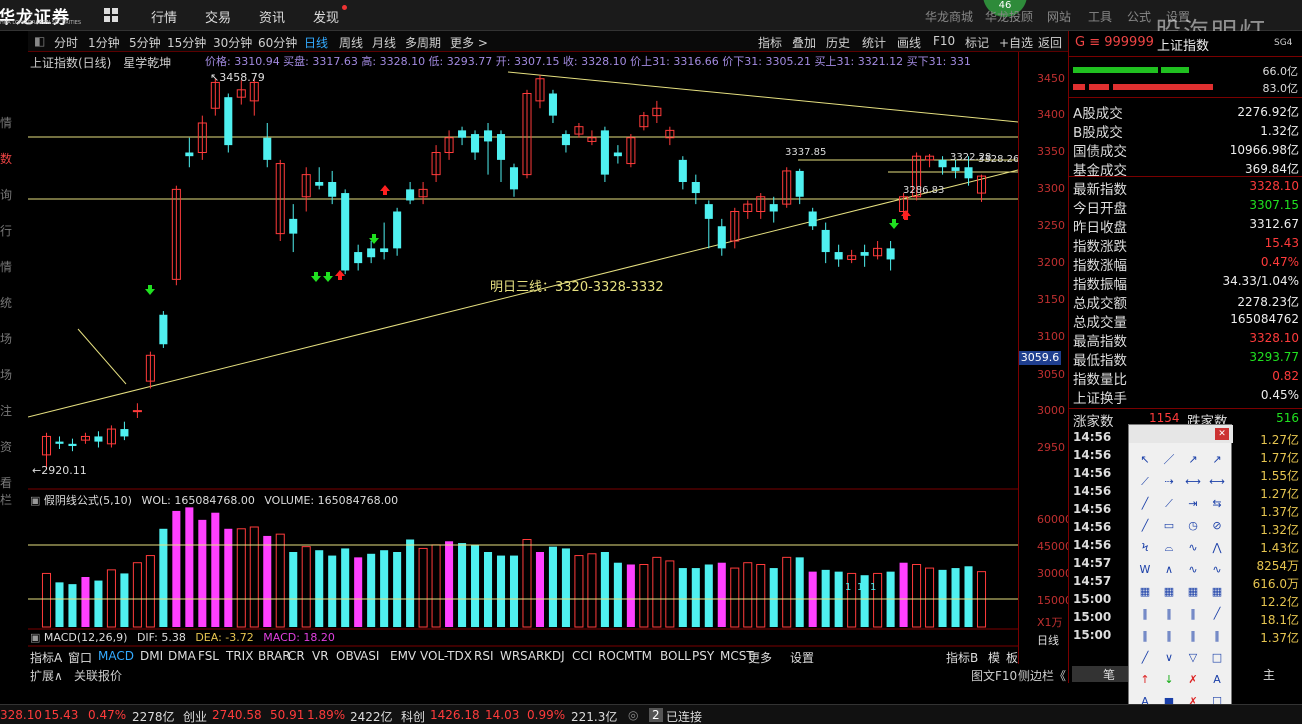 Image resolution: width=1302 pixels, height=724 pixels. What do you see at coordinates (1193, 614) in the screenshot?
I see `draw-tool-30-icon: ‖` at bounding box center [1193, 614].